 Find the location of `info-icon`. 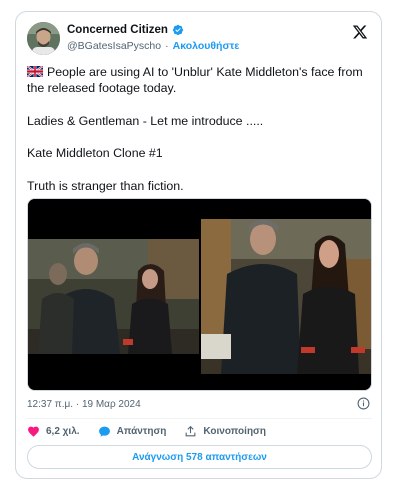

info-icon is located at coordinates (363, 403).